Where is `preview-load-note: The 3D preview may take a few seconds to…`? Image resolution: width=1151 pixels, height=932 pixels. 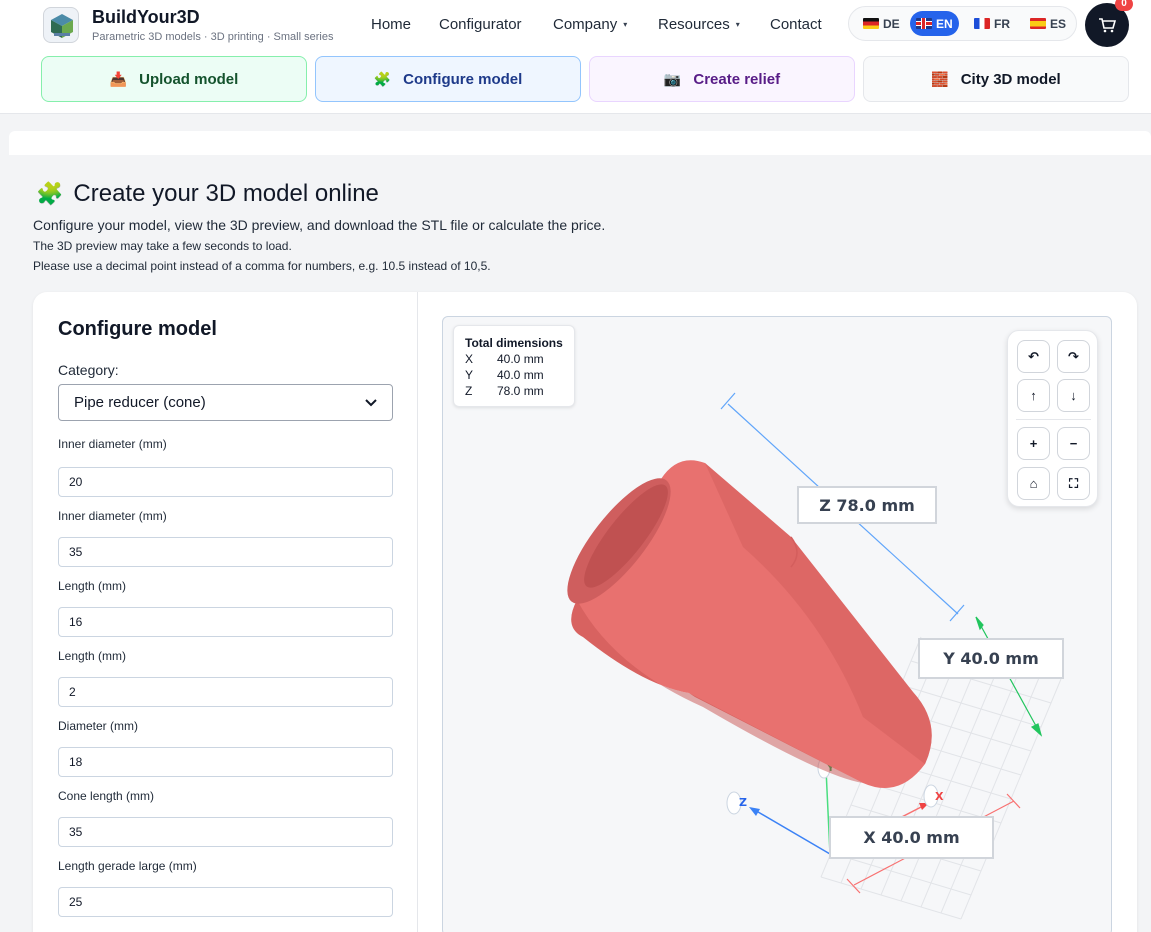
preview-load-note: The 3D preview may take a few seconds to… is located at coordinates (162, 246).